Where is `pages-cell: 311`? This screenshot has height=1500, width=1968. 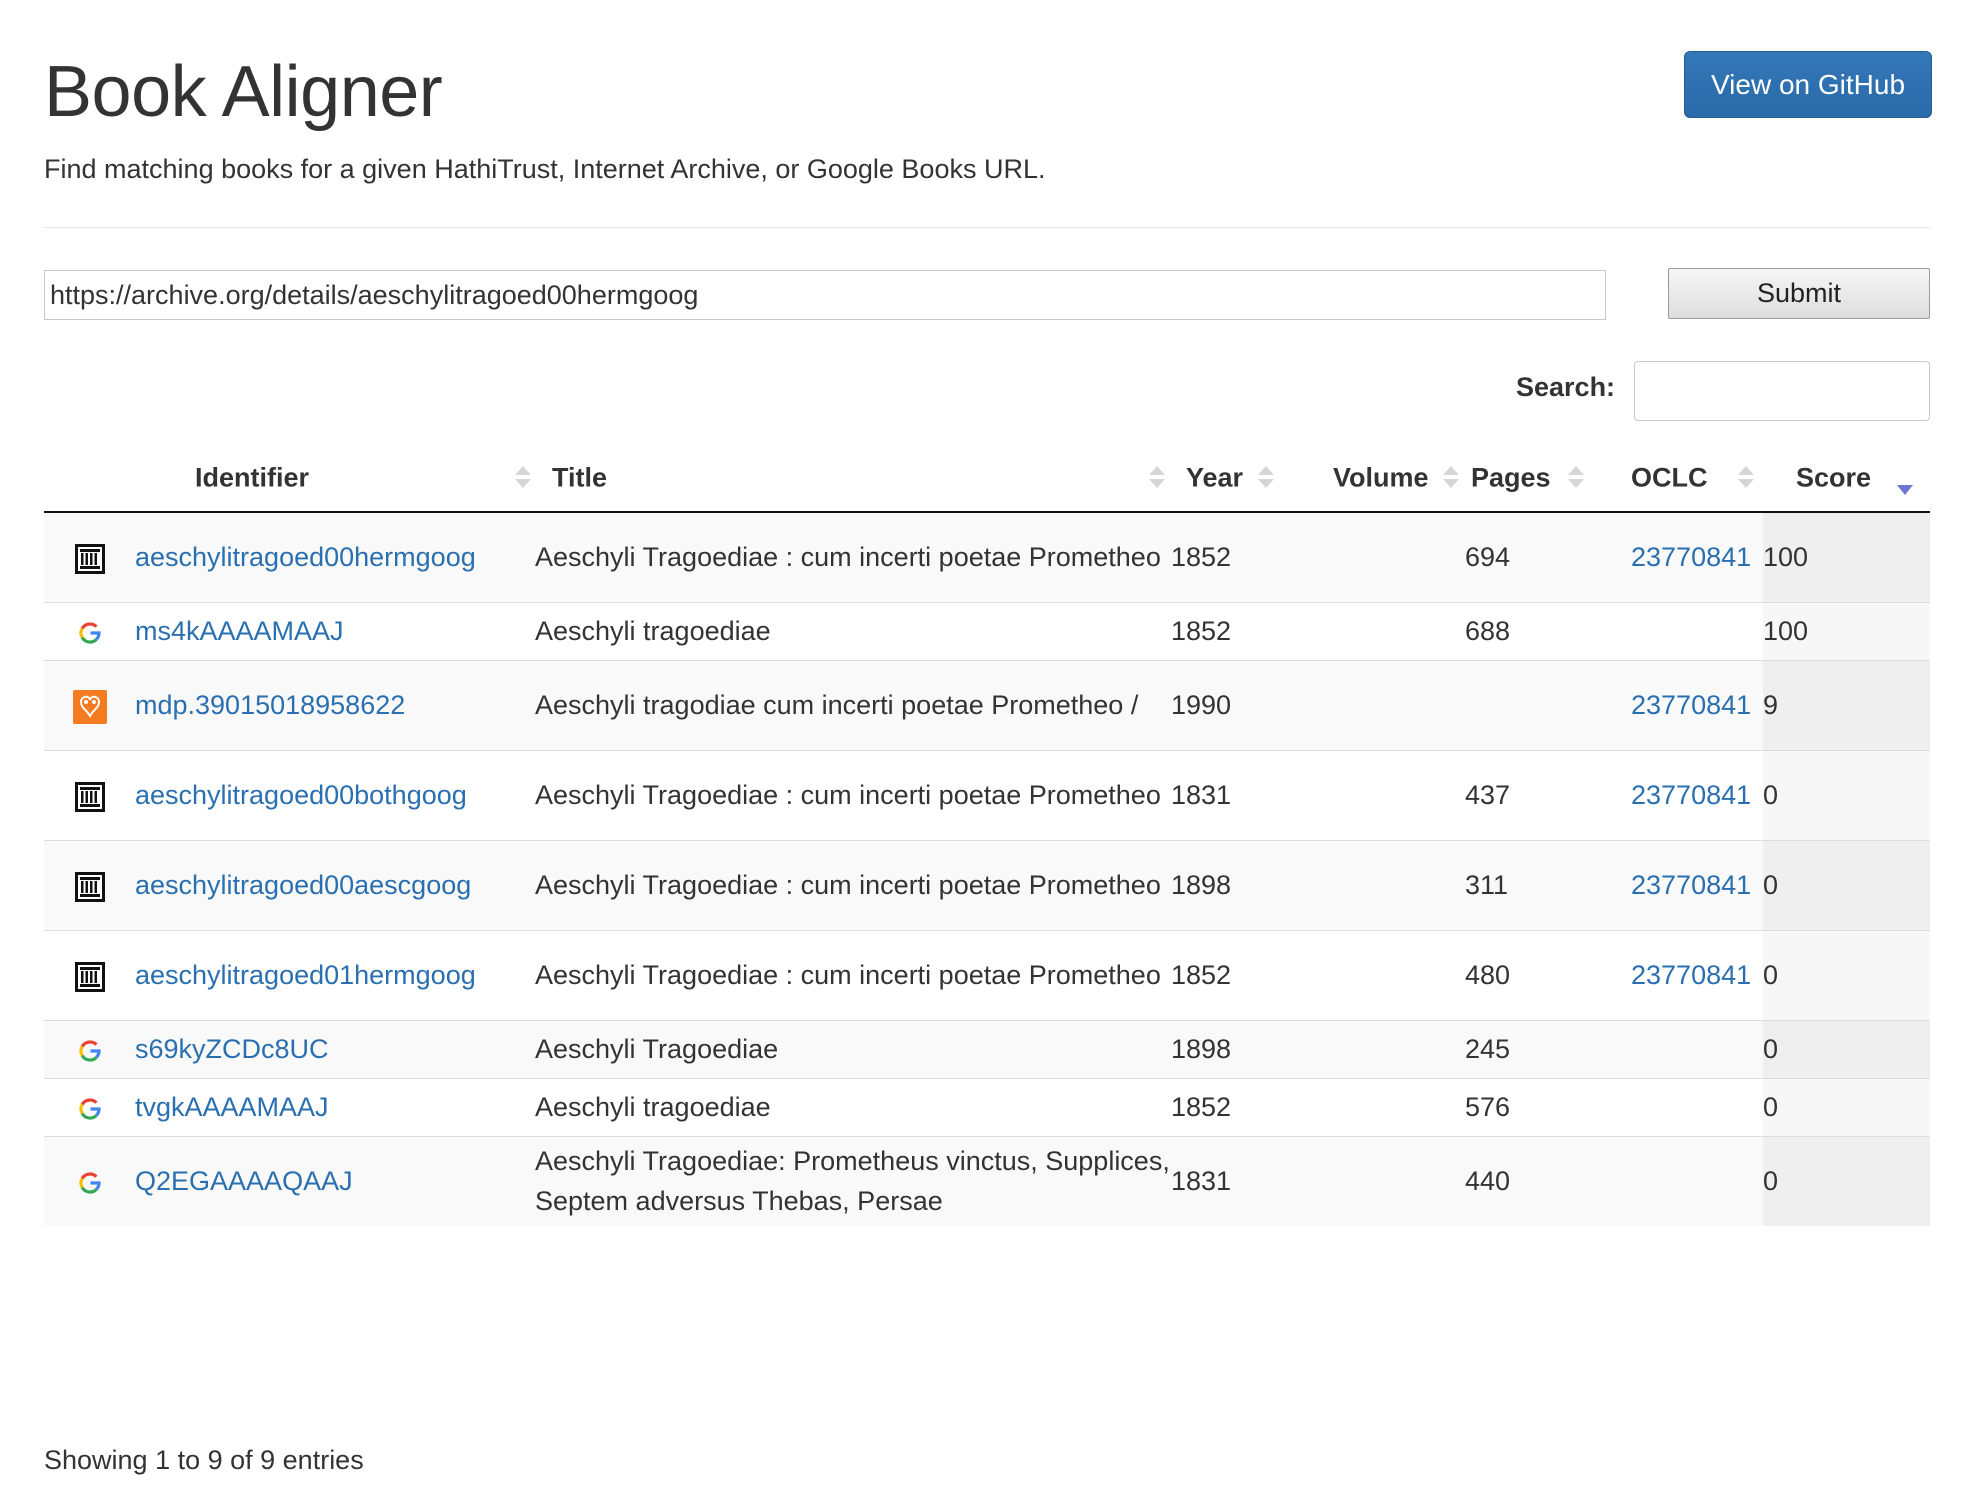 pages-cell: 311 is located at coordinates (1548, 884).